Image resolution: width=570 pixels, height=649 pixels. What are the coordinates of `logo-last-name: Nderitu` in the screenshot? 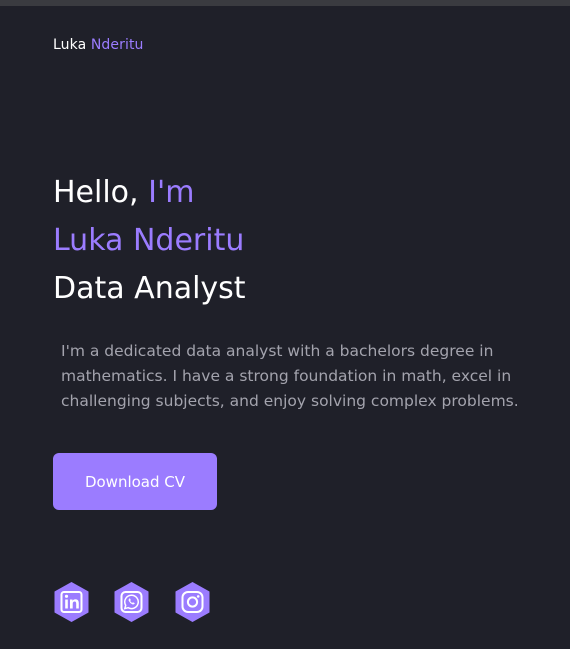 It's located at (117, 45).